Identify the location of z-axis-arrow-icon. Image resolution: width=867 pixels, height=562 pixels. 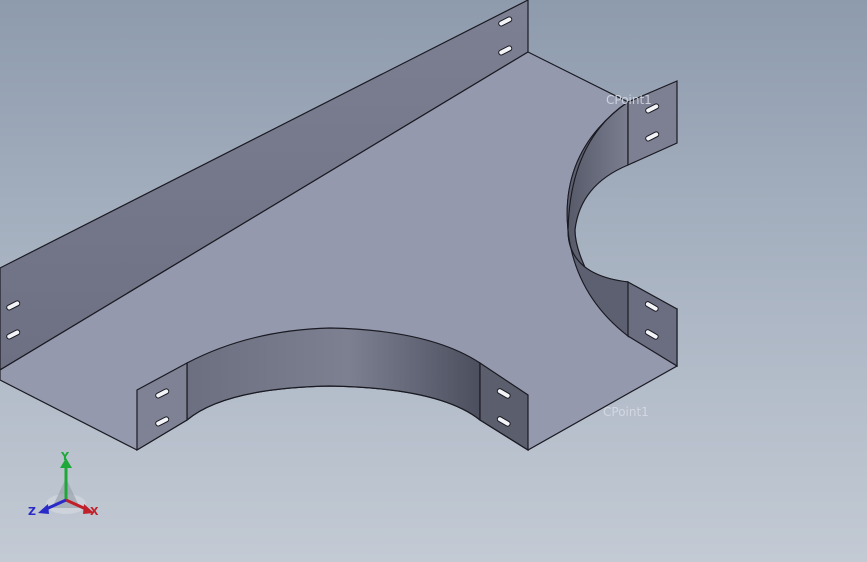
(43, 509).